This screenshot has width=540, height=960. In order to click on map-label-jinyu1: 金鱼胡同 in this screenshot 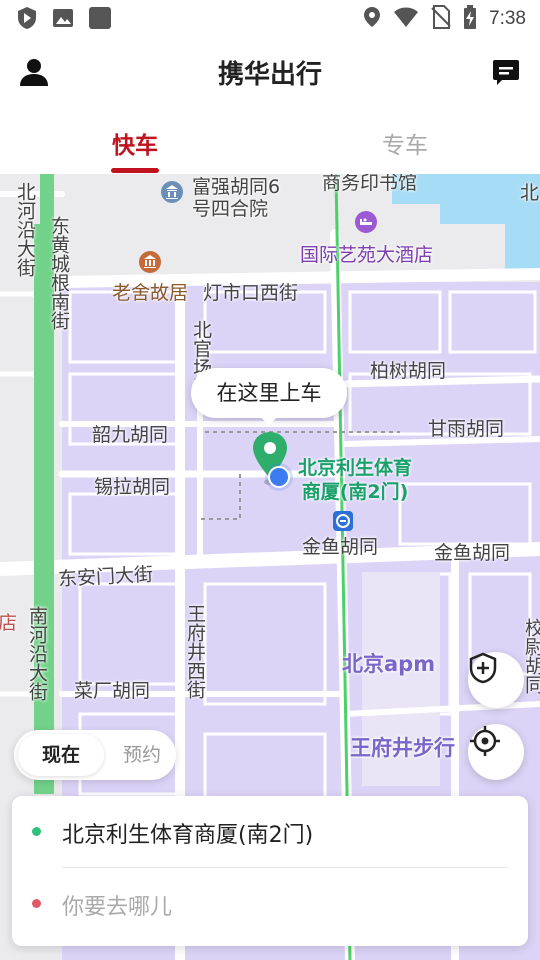, I will do `click(340, 547)`.